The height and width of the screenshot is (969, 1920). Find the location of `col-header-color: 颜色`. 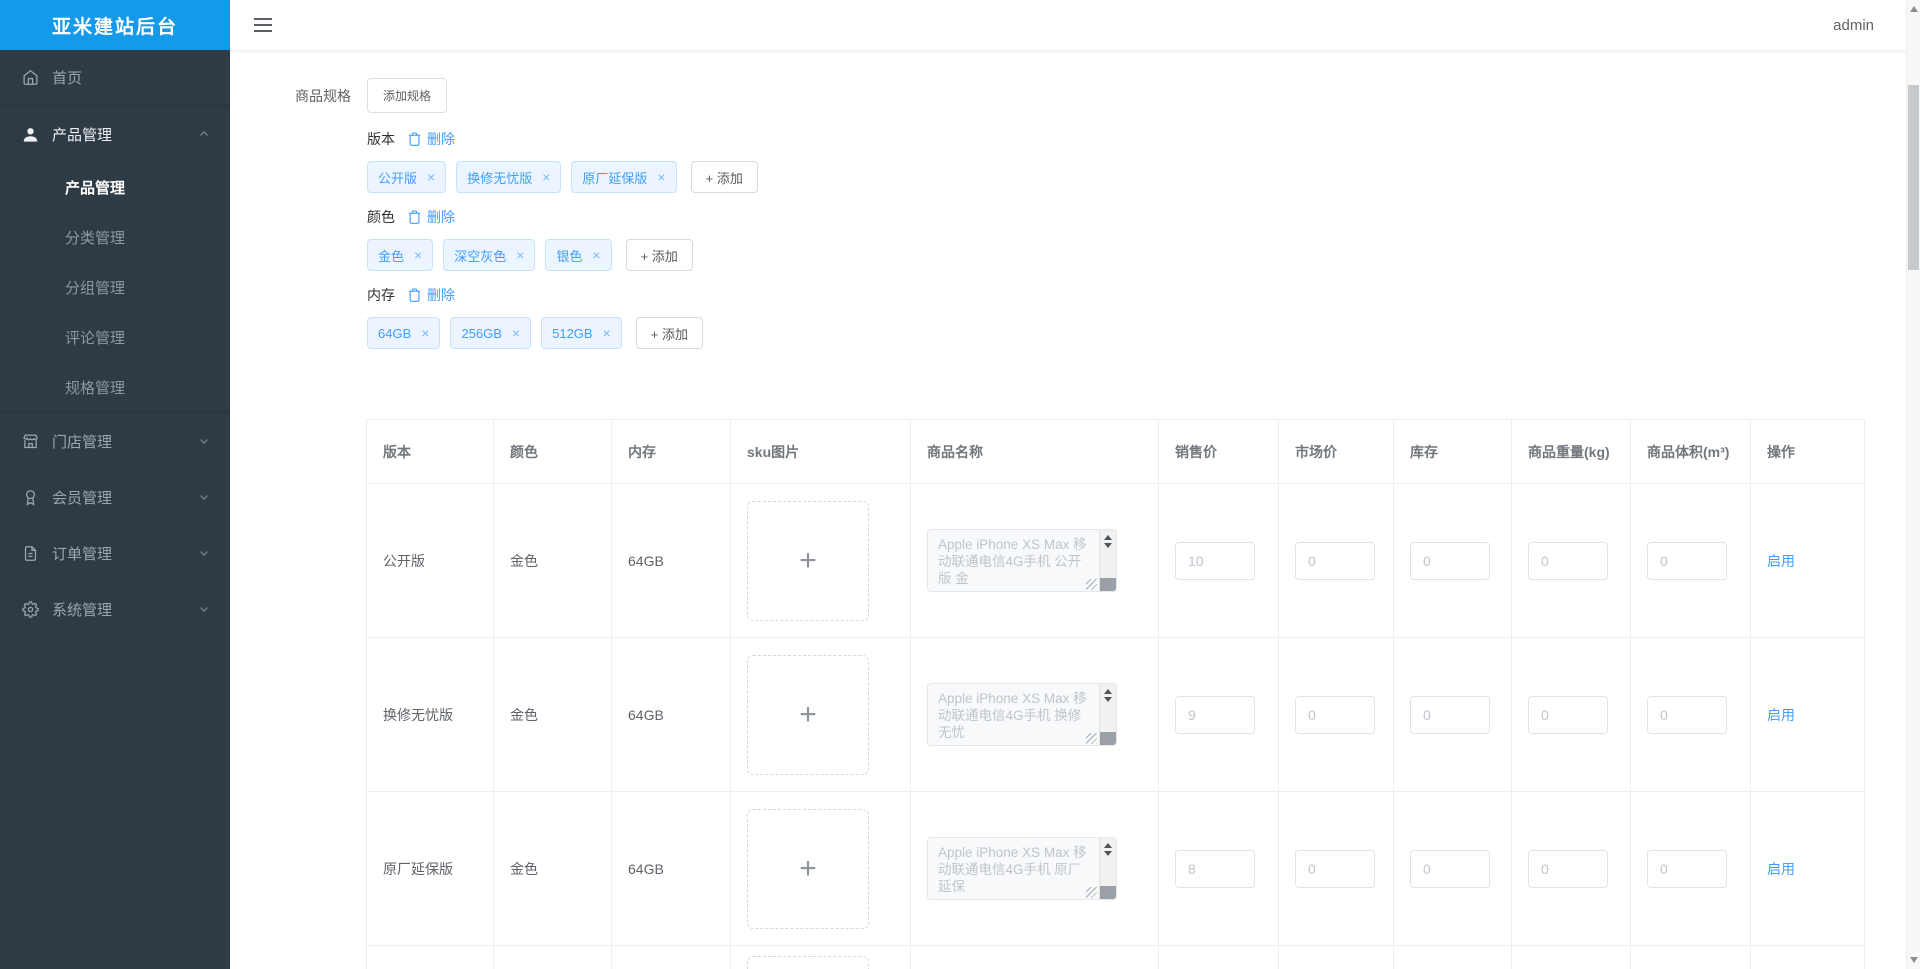

col-header-color: 颜色 is located at coordinates (552, 451).